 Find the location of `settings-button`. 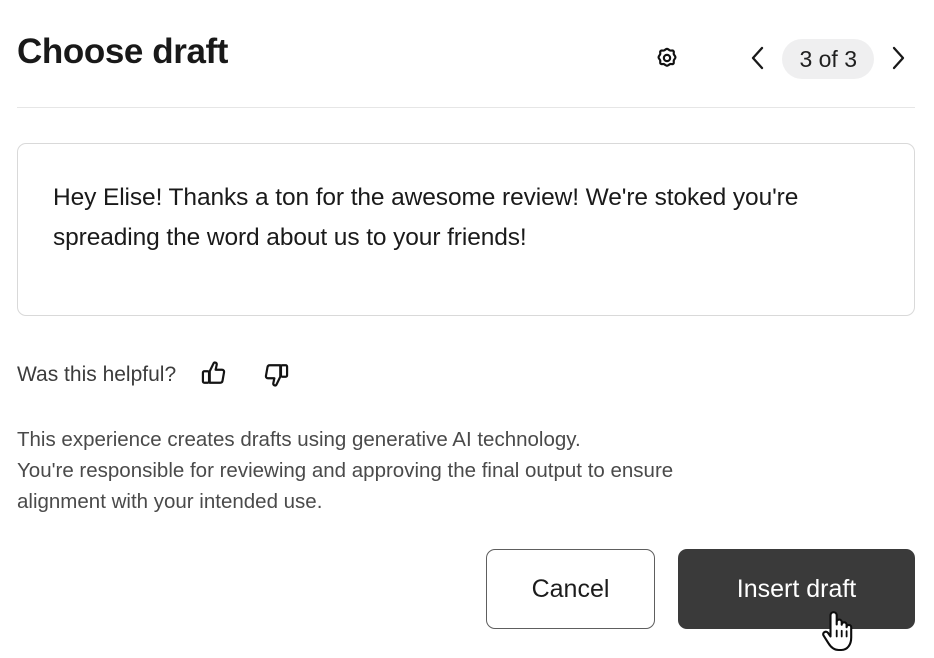

settings-button is located at coordinates (667, 59).